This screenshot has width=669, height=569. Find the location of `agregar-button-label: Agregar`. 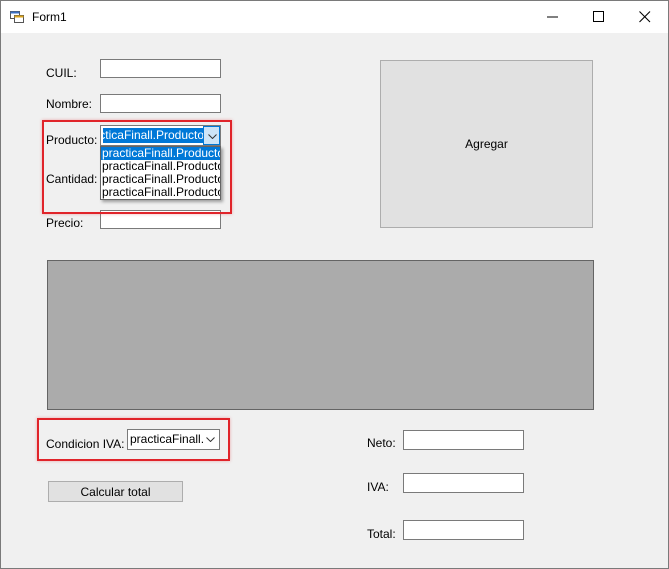

agregar-button-label: Agregar is located at coordinates (486, 144).